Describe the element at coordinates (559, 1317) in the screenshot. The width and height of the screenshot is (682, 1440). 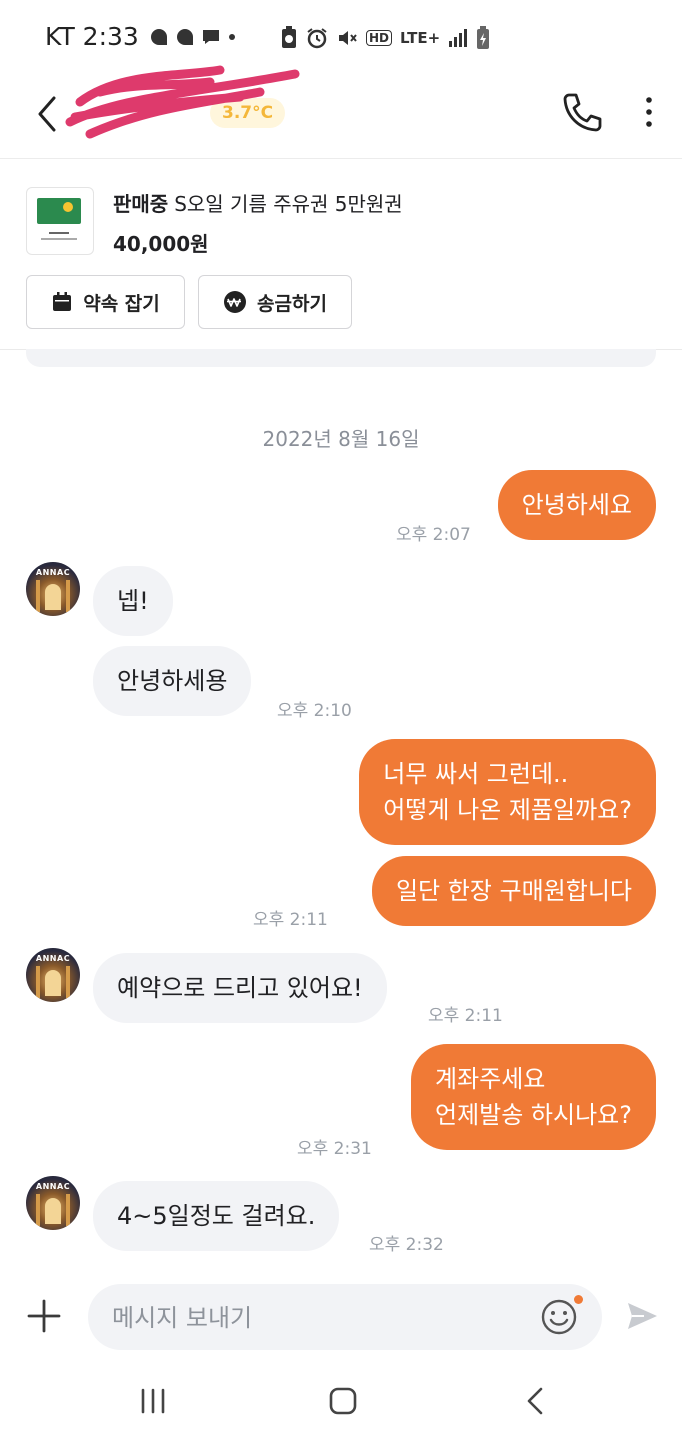
I see `emoji-icon` at that location.